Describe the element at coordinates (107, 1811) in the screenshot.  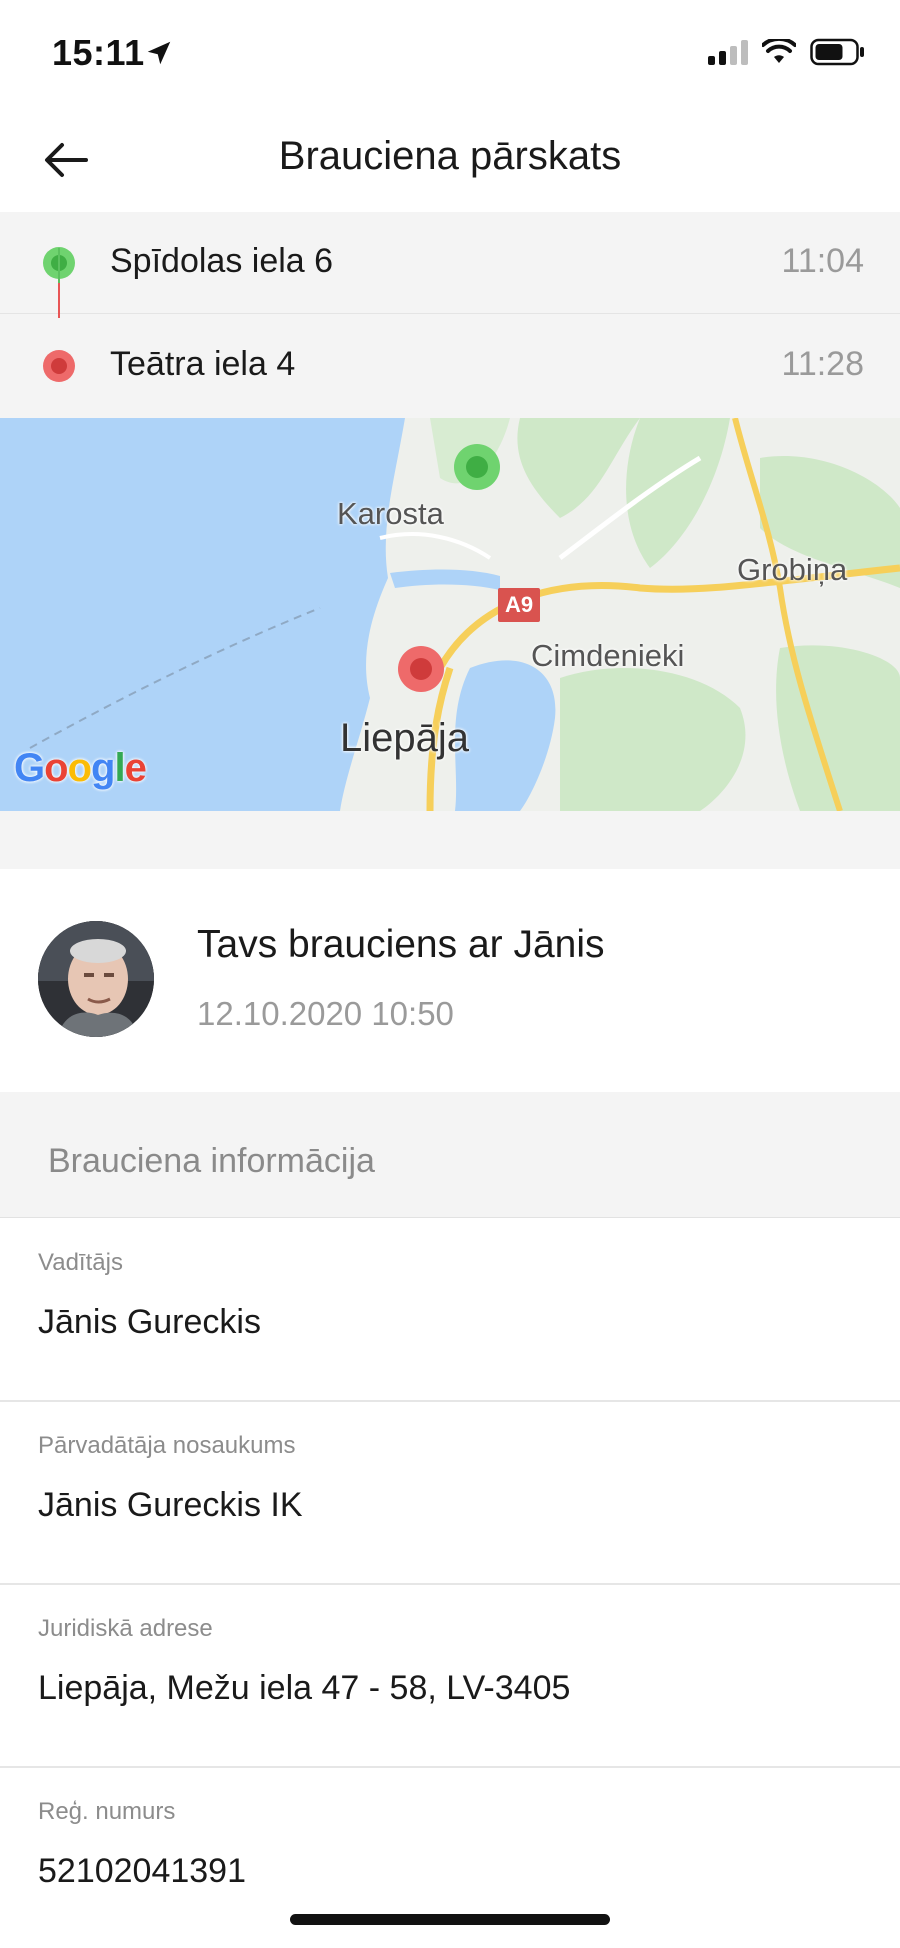
I see `info-label: Reģ. numurs` at that location.